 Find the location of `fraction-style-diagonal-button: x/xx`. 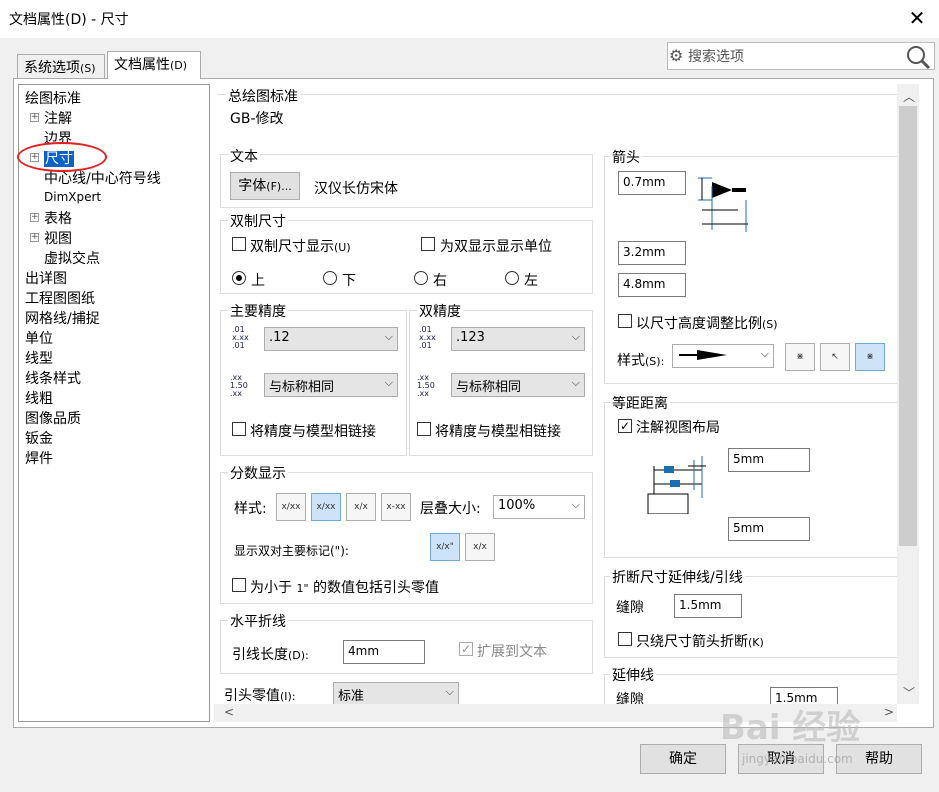

fraction-style-diagonal-button: x/xx is located at coordinates (291, 507).